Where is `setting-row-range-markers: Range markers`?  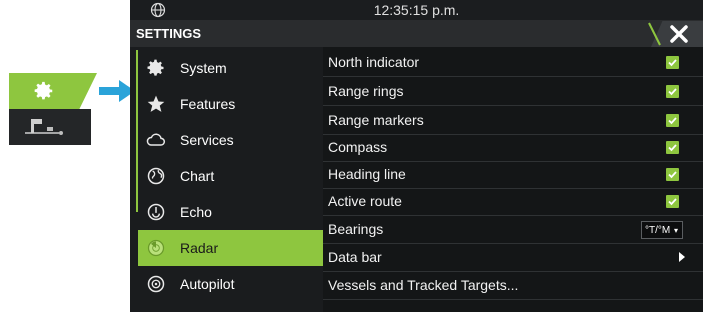 setting-row-range-markers: Range markers is located at coordinates (513, 120).